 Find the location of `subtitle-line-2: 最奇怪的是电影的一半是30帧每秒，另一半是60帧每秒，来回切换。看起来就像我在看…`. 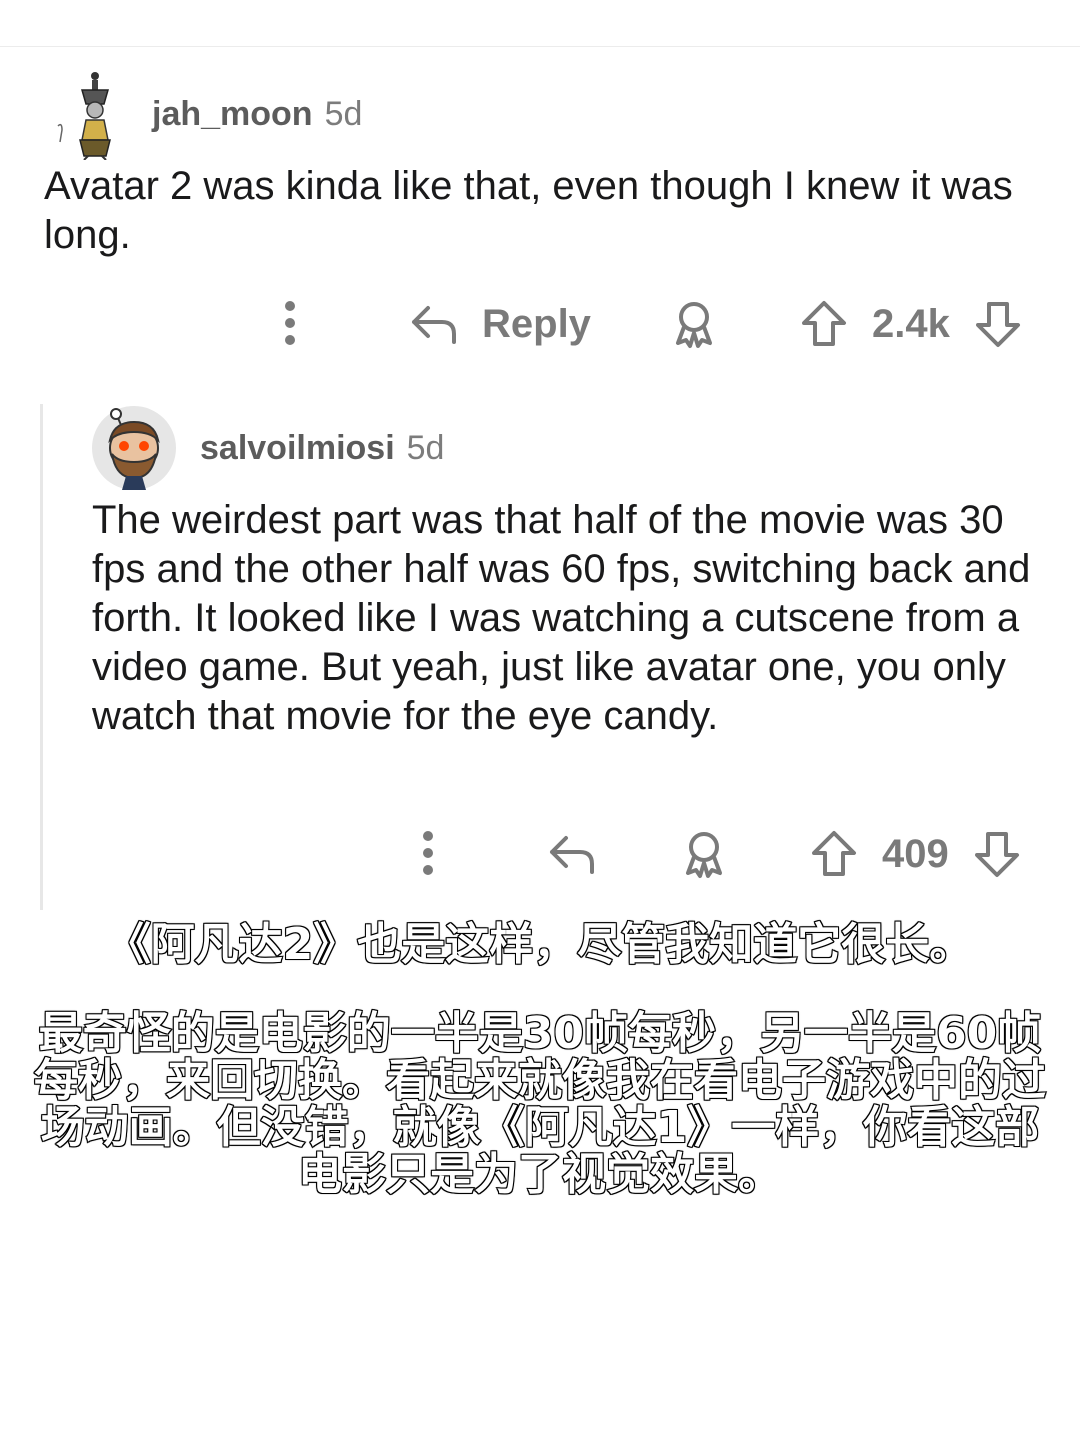

subtitle-line-2: 最奇怪的是电影的一半是30帧每秒，另一半是60帧每秒，来回切换。看起来就像我在看… is located at coordinates (540, 1104).